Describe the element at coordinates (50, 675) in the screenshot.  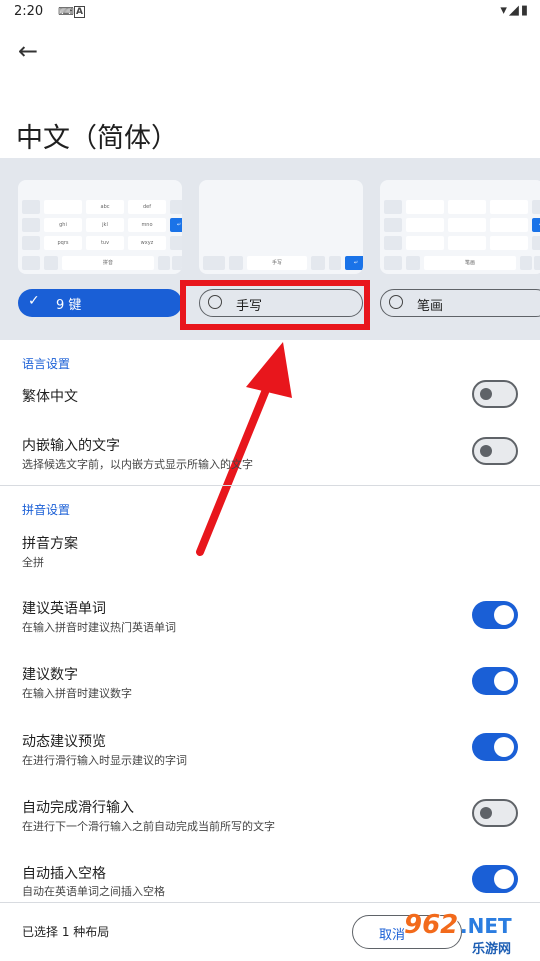
I see `setting-numbers-title: 建议数字` at that location.